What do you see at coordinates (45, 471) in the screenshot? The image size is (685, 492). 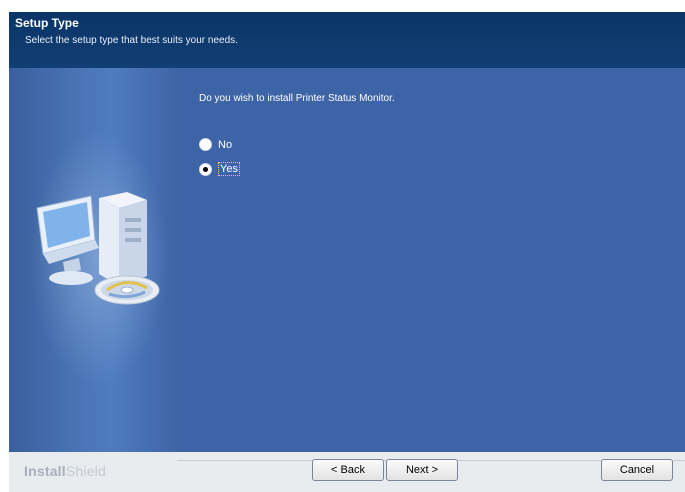 I see `brand-bold: Install` at bounding box center [45, 471].